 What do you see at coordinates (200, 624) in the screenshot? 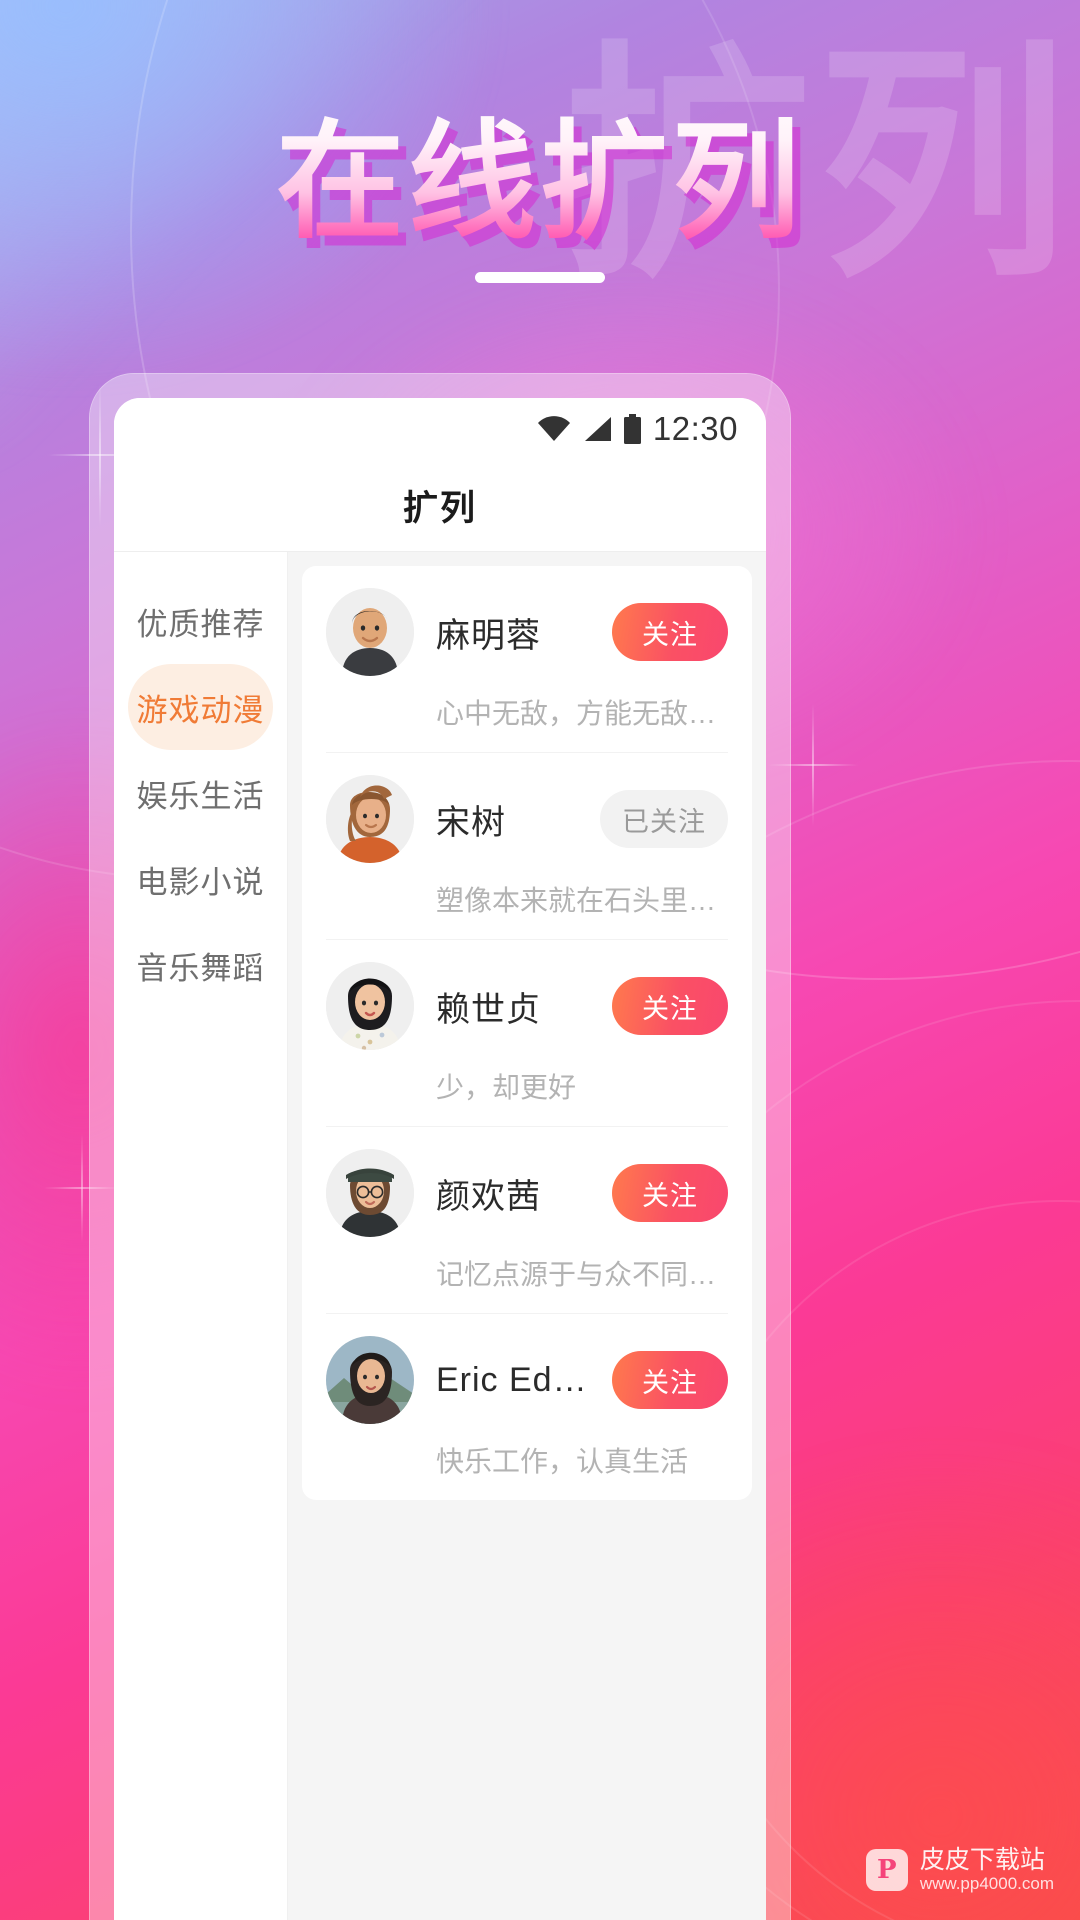
I see `sidebar-item-label: 优质推荐` at bounding box center [200, 624].